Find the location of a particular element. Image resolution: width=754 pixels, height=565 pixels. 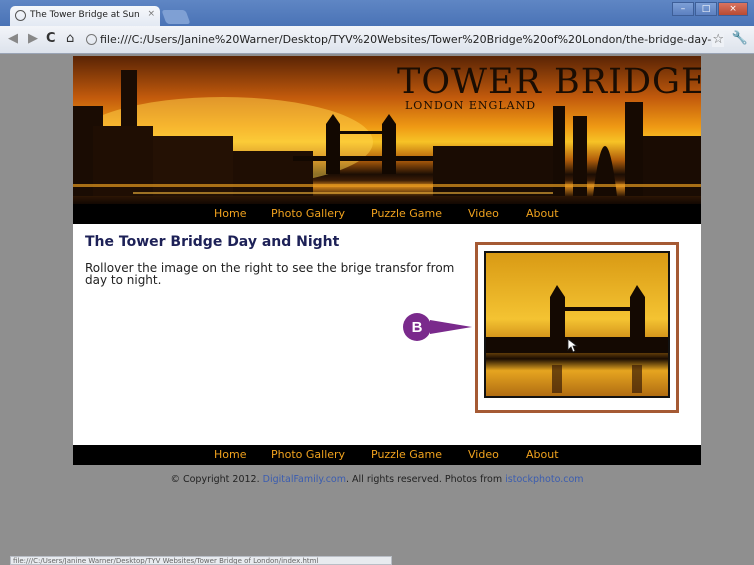

digitalfamily-link: DigitalFamily.com is located at coordinates (304, 479).